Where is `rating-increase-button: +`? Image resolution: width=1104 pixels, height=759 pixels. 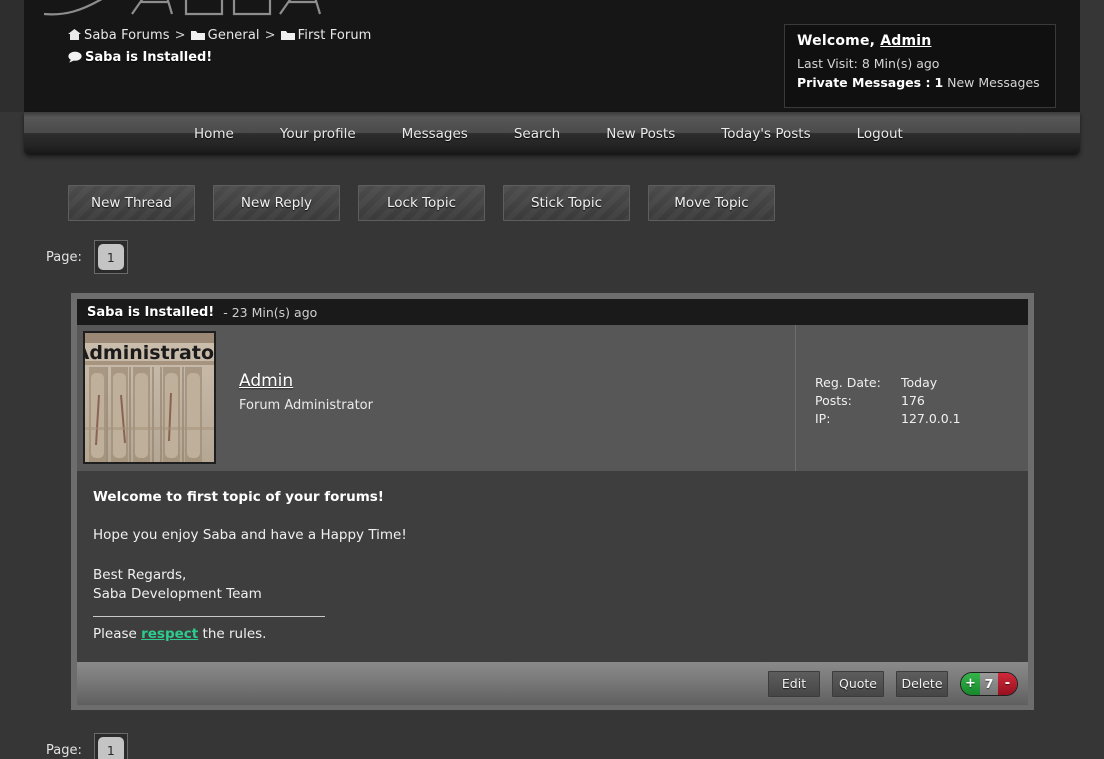 rating-increase-button: + is located at coordinates (970, 683).